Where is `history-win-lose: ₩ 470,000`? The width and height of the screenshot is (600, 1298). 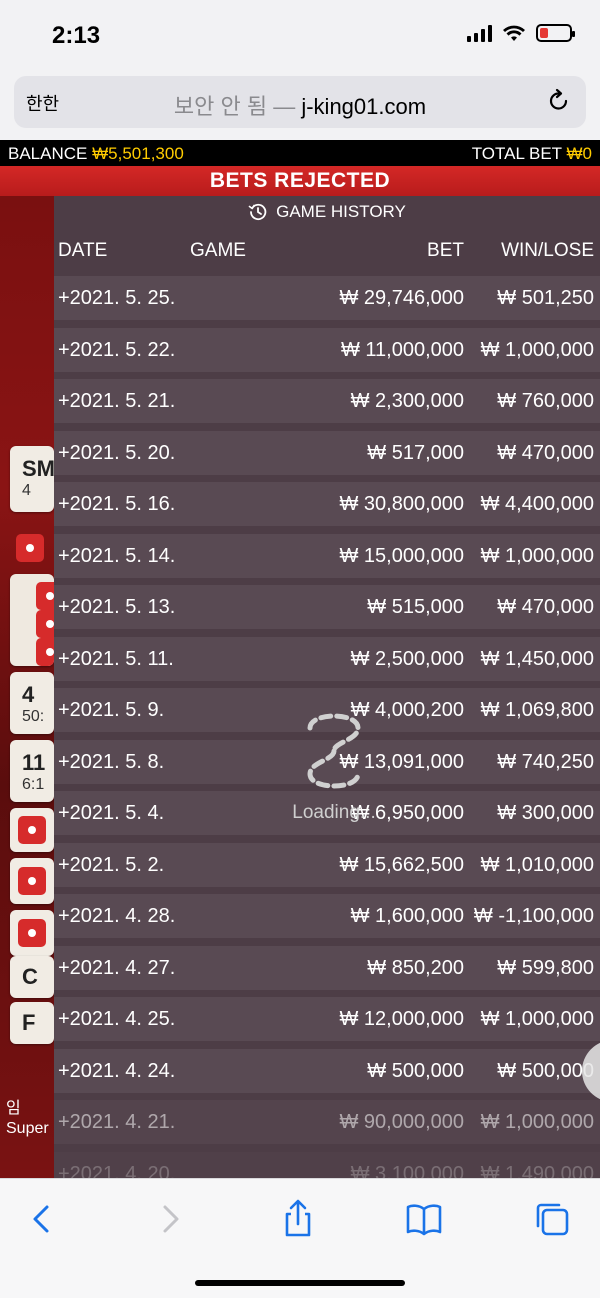 history-win-lose: ₩ 470,000 is located at coordinates (545, 607).